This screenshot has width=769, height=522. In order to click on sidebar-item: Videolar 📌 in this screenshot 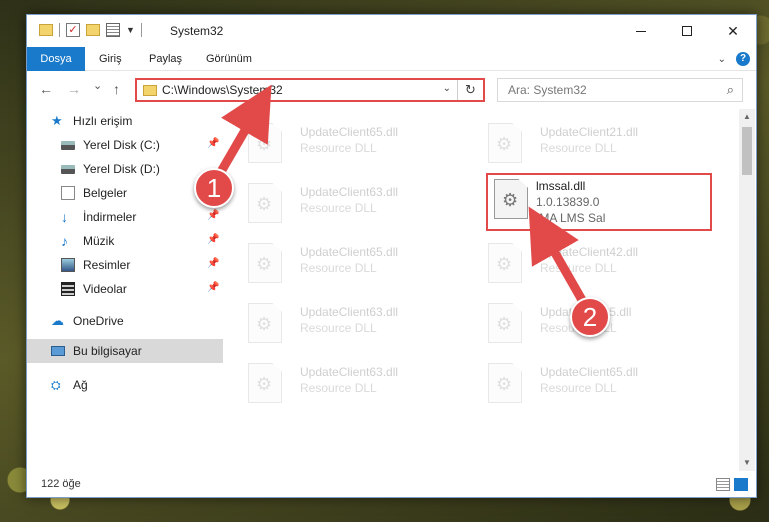, I will do `click(125, 289)`.